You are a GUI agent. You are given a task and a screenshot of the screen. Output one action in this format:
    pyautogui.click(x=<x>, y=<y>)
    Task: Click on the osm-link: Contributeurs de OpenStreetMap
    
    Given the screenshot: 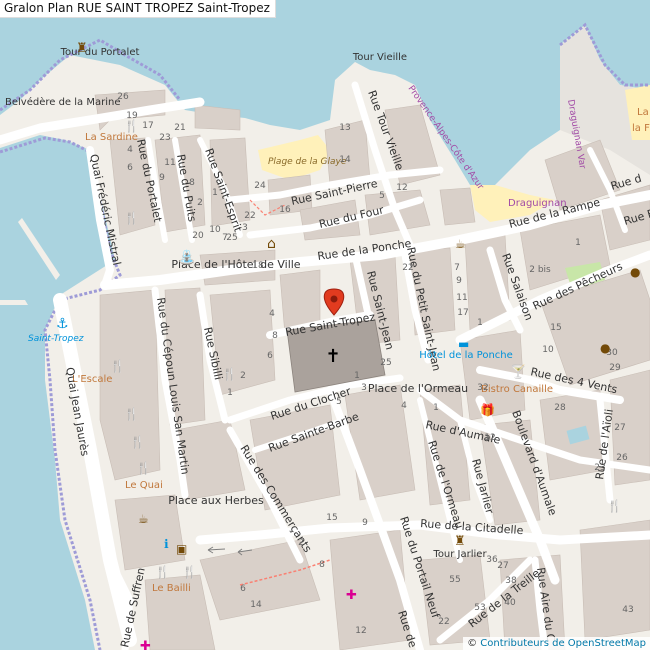 What is the action you would take?
    pyautogui.click(x=563, y=643)
    